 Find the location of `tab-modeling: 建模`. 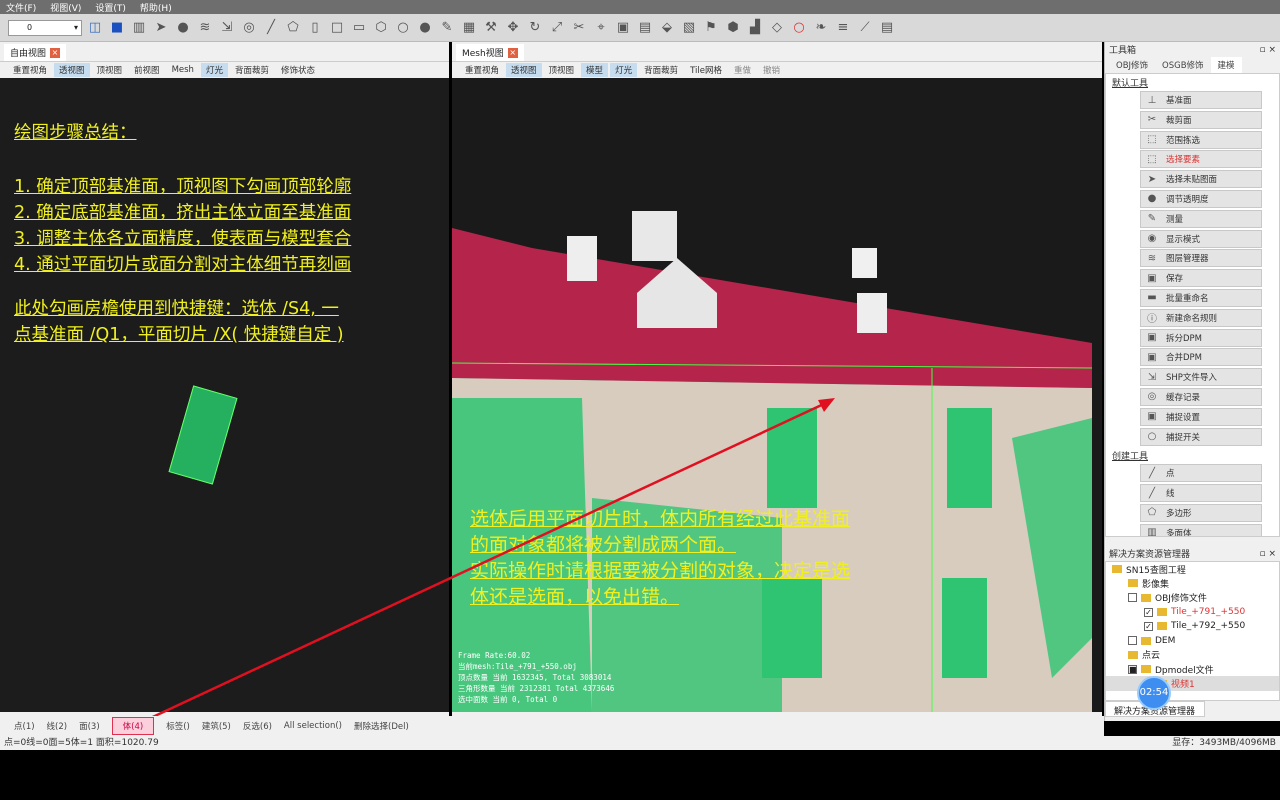

tab-modeling: 建模 is located at coordinates (1226, 65).